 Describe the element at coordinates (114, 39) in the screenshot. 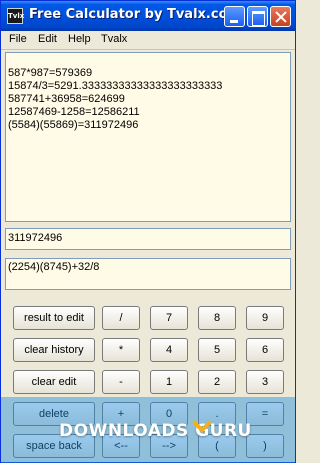

I see `menu-tvalx: Tvalx` at that location.